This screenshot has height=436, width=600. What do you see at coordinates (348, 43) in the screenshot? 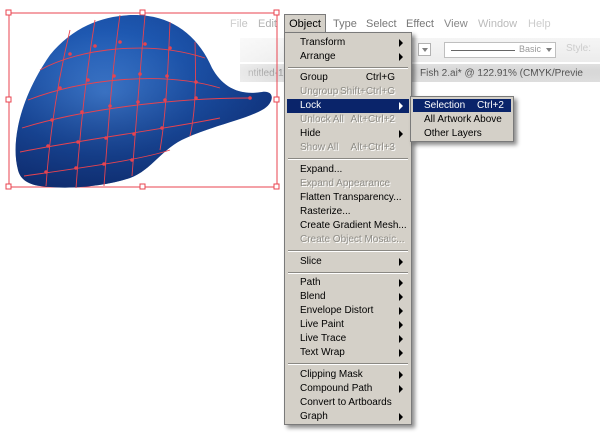
I see `menu-item-transform: Transform` at bounding box center [348, 43].